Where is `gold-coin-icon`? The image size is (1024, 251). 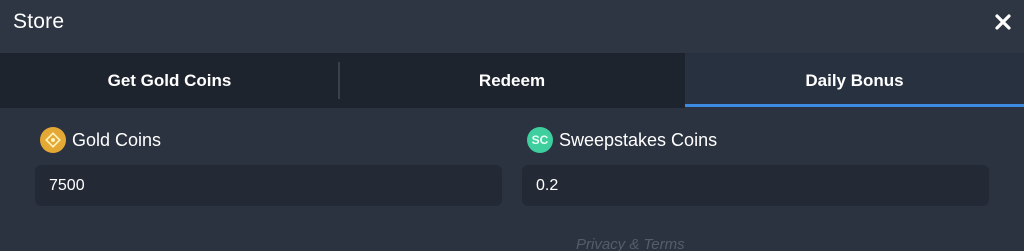 gold-coin-icon is located at coordinates (53, 140).